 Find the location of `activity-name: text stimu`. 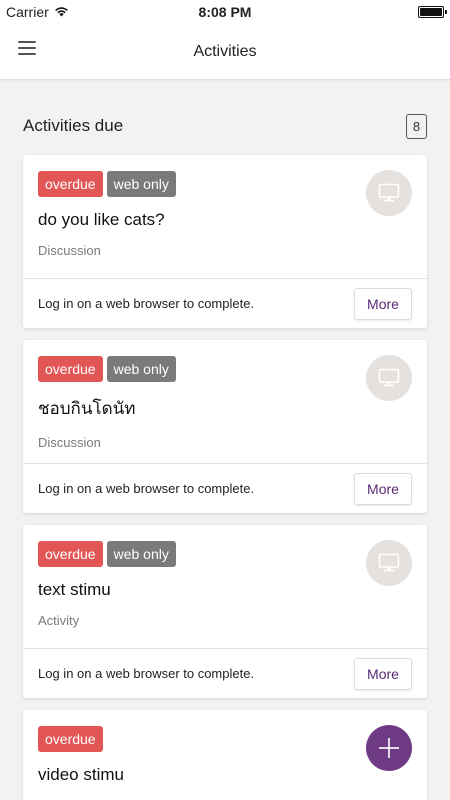

activity-name: text stimu is located at coordinates (74, 589).